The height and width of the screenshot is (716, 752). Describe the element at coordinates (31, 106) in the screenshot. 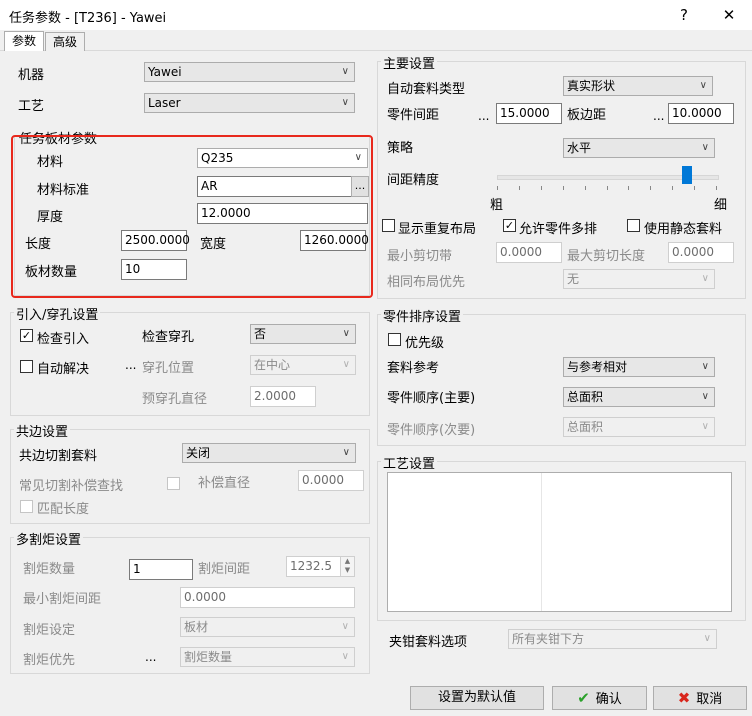

I see `process-label: 工艺` at that location.